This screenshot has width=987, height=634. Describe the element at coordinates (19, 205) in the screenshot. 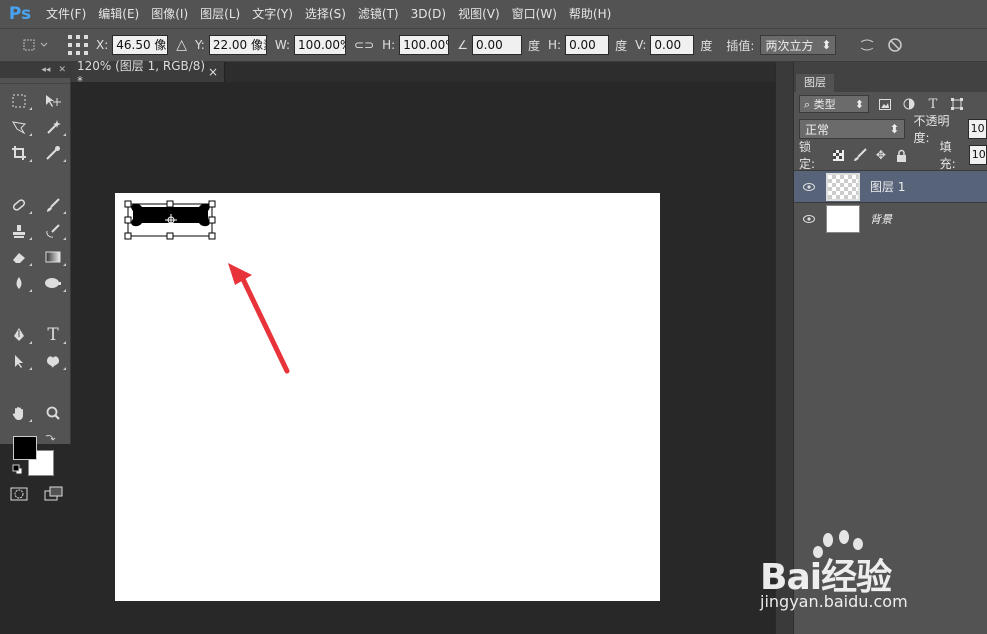

I see `healing-brush-tool-icon` at that location.